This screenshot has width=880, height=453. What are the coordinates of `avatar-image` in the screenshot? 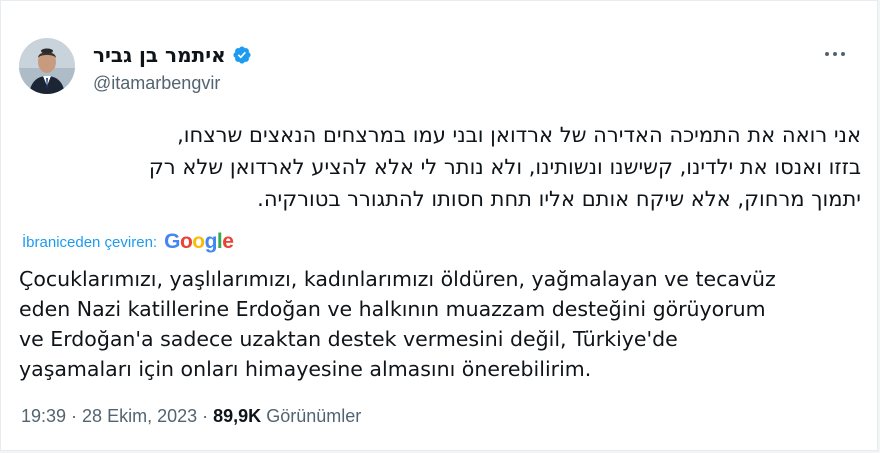 It's located at (47, 66).